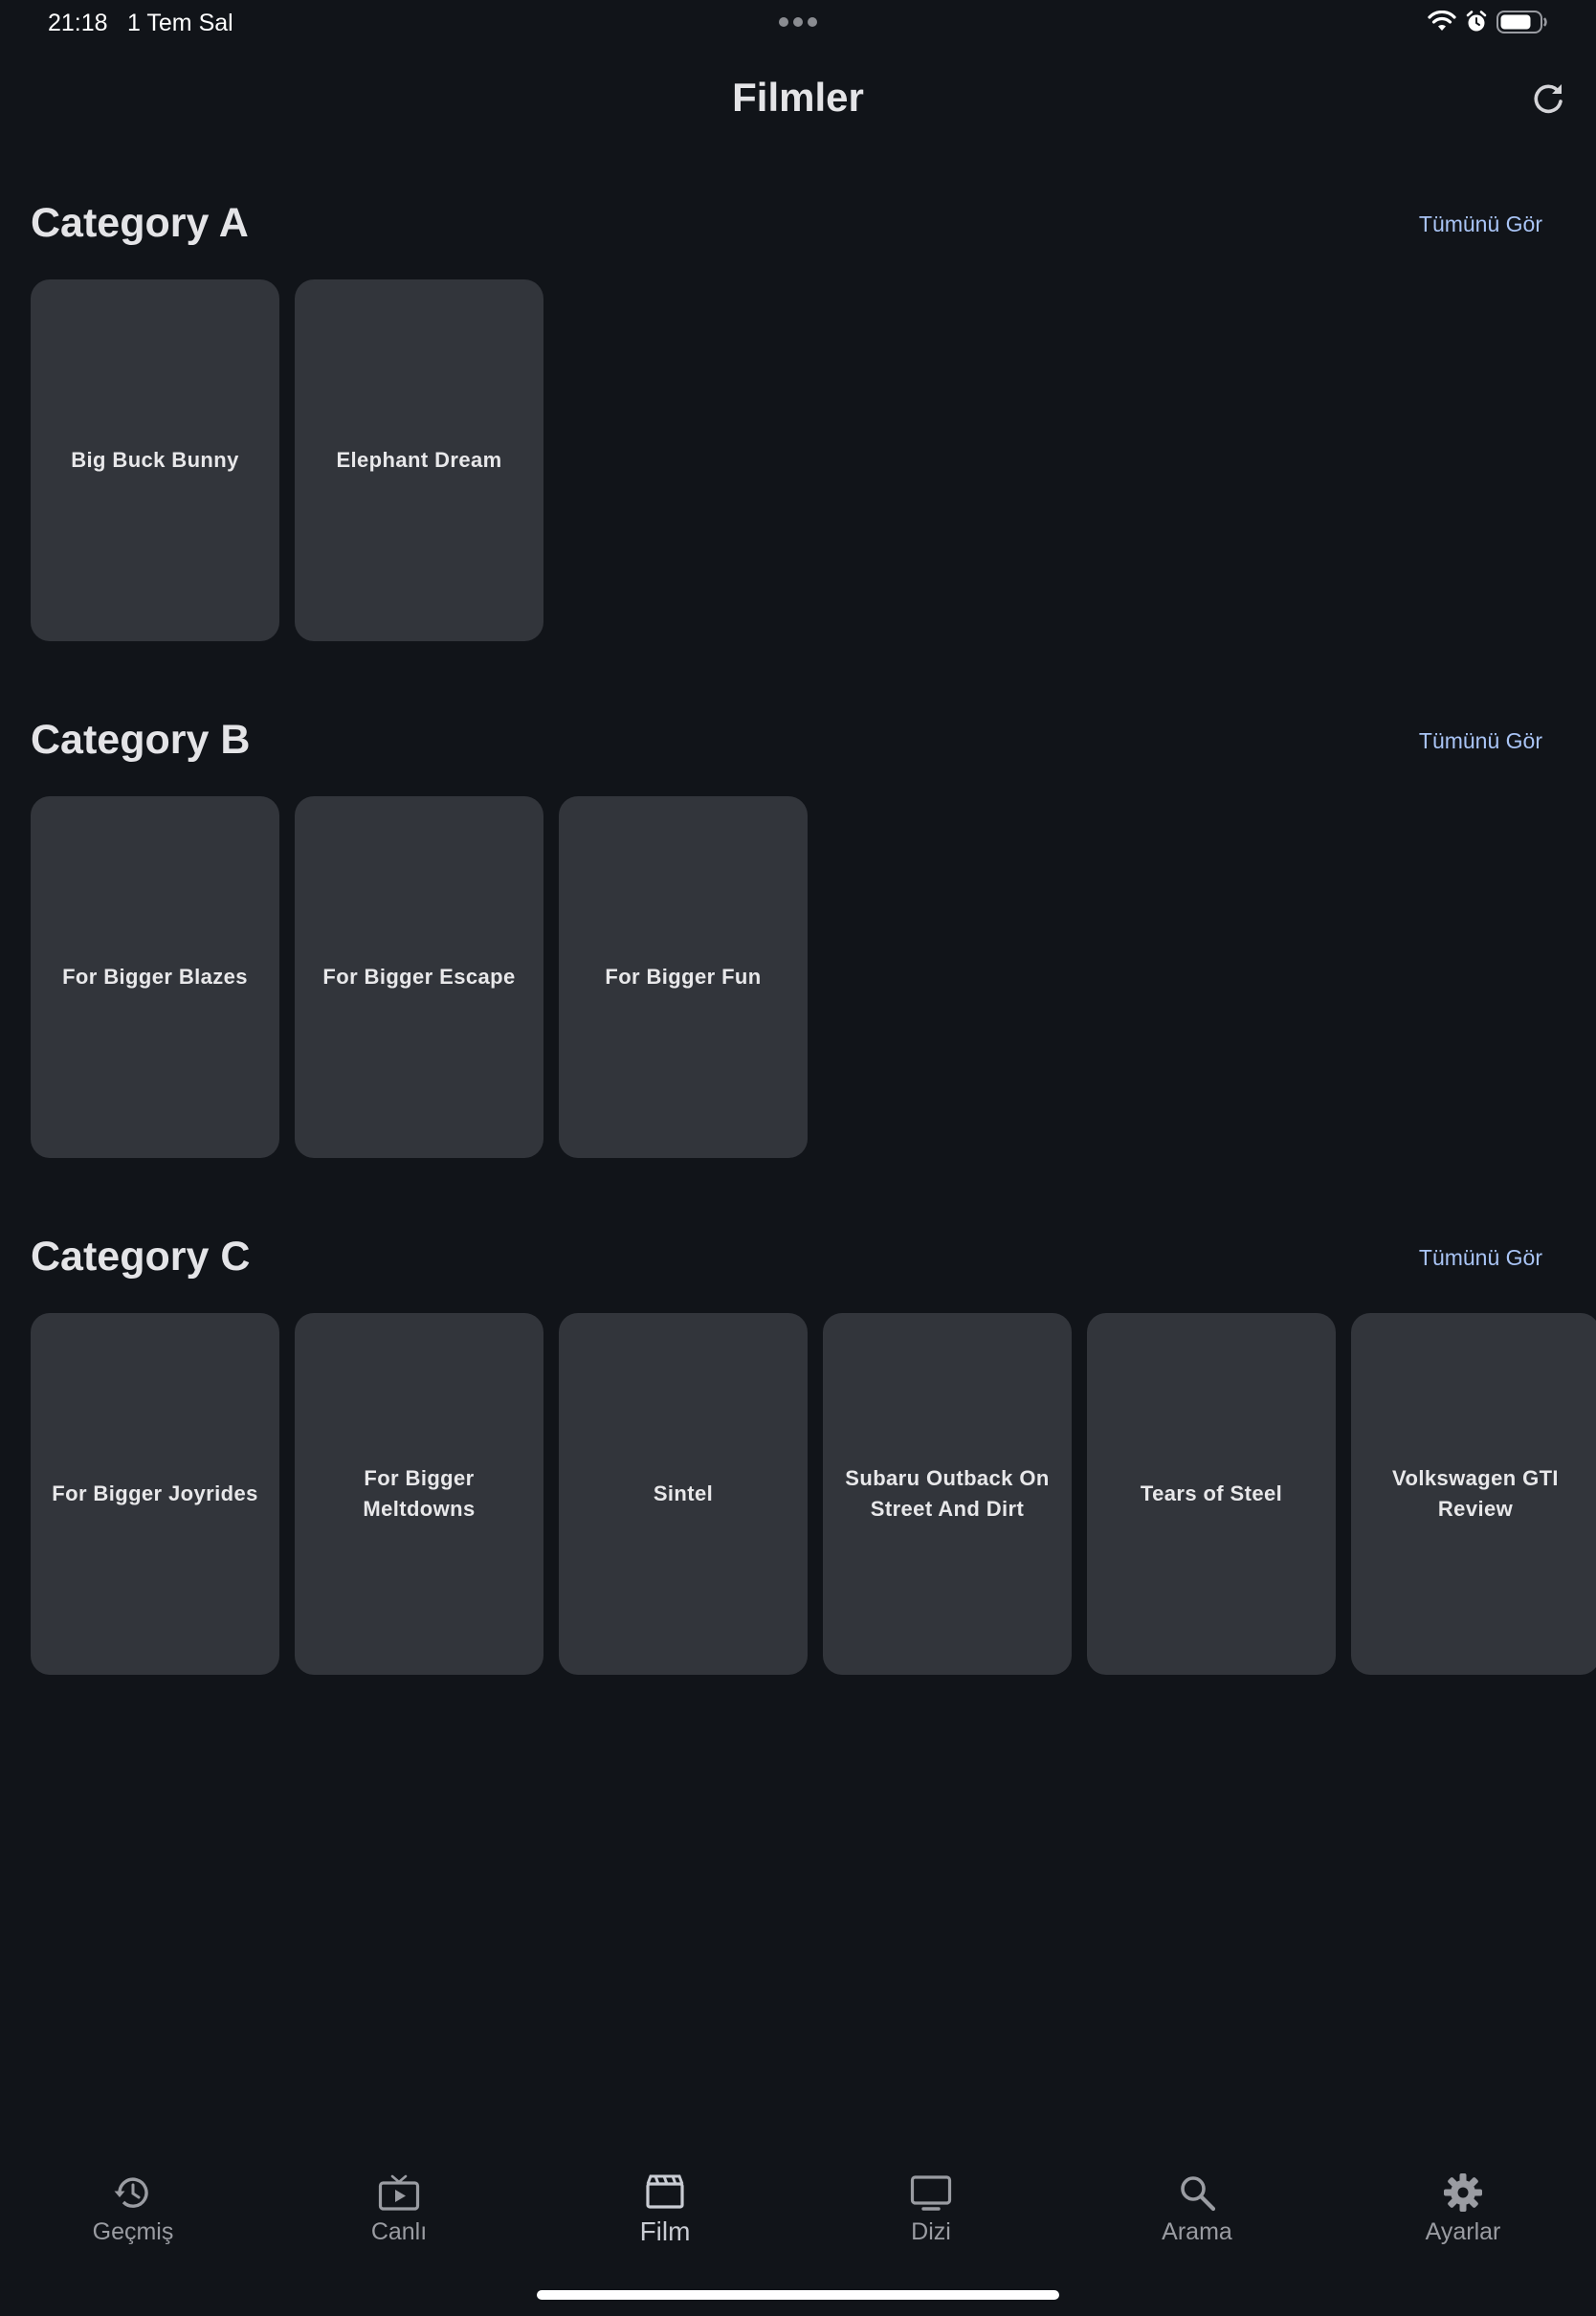 The image size is (1596, 2316). I want to click on nav-item-film: Film, so click(665, 2208).